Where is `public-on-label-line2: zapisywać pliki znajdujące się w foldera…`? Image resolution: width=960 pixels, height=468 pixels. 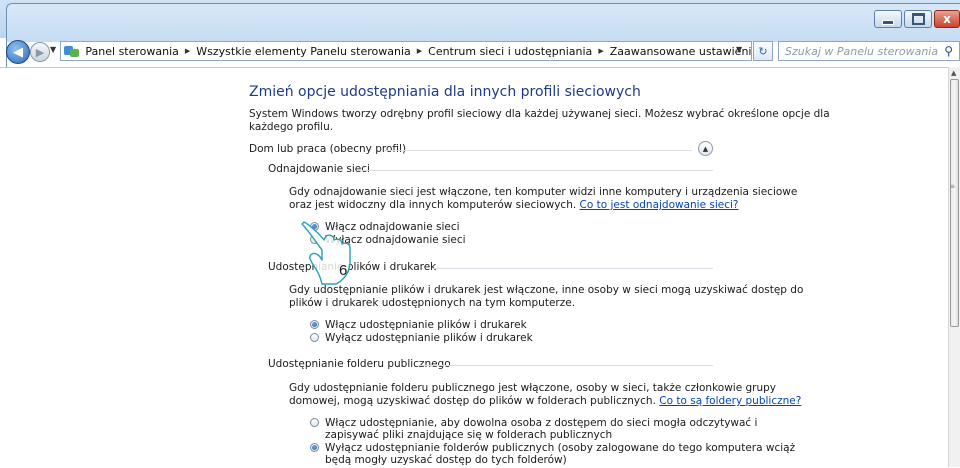 public-on-label-line2: zapisywać pliki znajdujące się w foldera… is located at coordinates (469, 435).